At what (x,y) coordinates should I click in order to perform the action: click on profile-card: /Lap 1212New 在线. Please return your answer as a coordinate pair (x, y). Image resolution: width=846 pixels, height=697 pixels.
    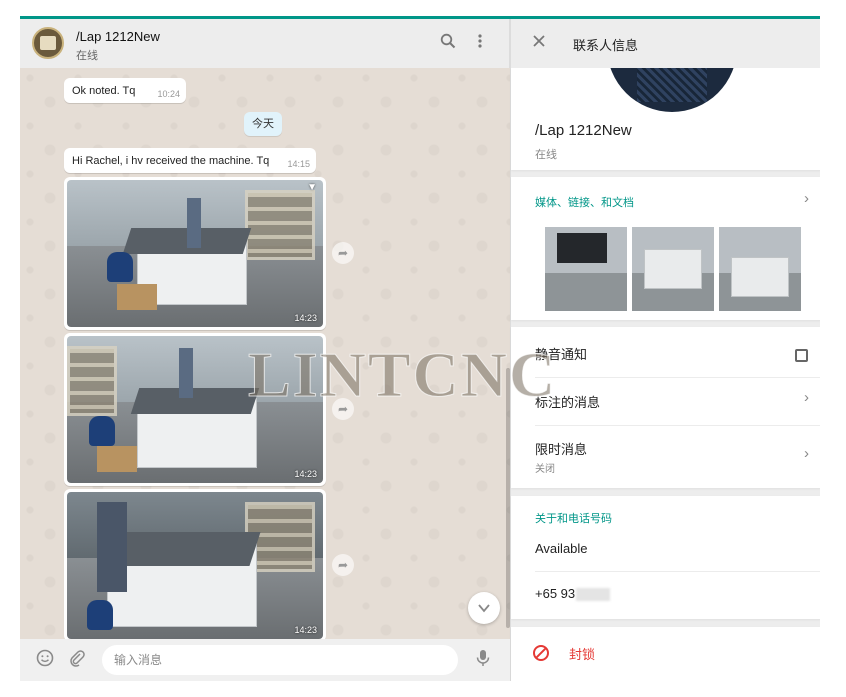
    Looking at the image, I should click on (665, 119).